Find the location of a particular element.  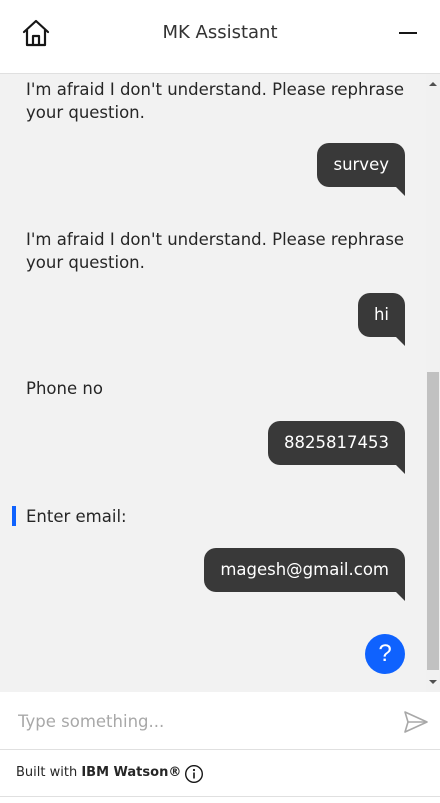

home-icon is located at coordinates (36, 33).